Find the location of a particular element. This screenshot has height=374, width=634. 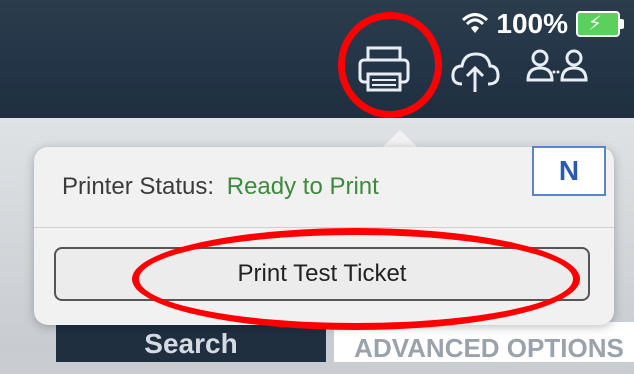

battery-charging-icon: ⚡ is located at coordinates (600, 24).